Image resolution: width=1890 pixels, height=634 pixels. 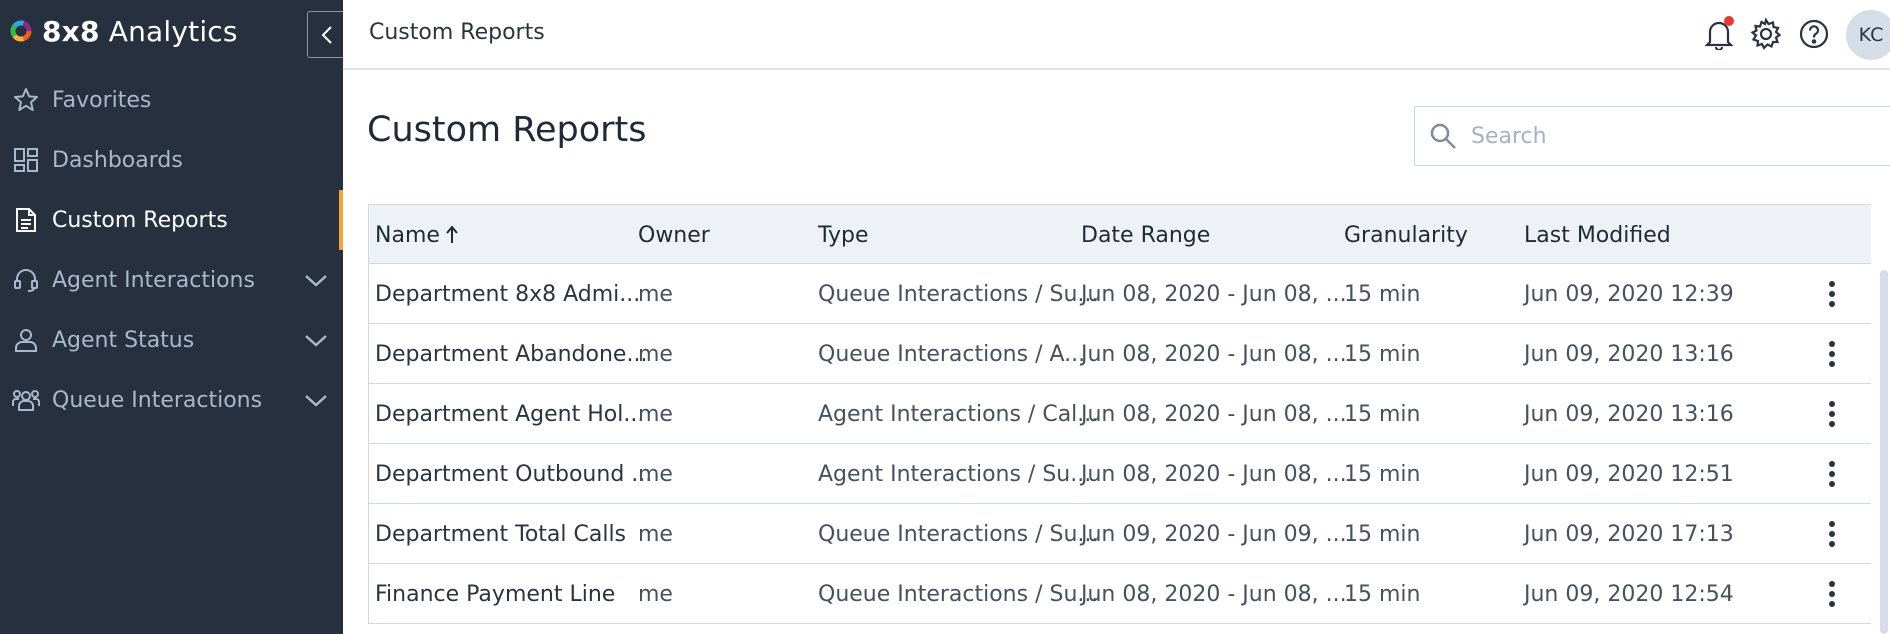 I want to click on brand: 8x8 Analytics, so click(x=124, y=31).